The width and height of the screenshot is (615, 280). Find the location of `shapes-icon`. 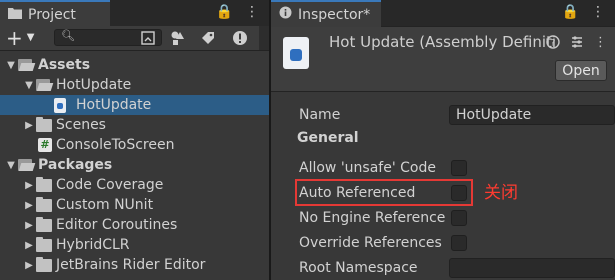

shapes-icon is located at coordinates (177, 38).